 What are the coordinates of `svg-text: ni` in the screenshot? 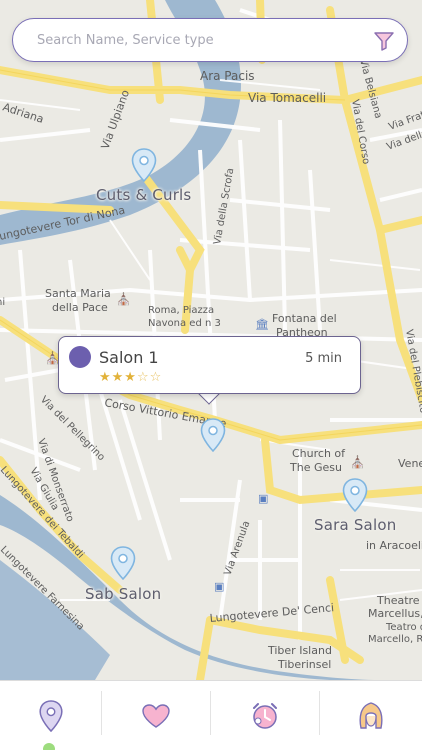 It's located at (2, 302).